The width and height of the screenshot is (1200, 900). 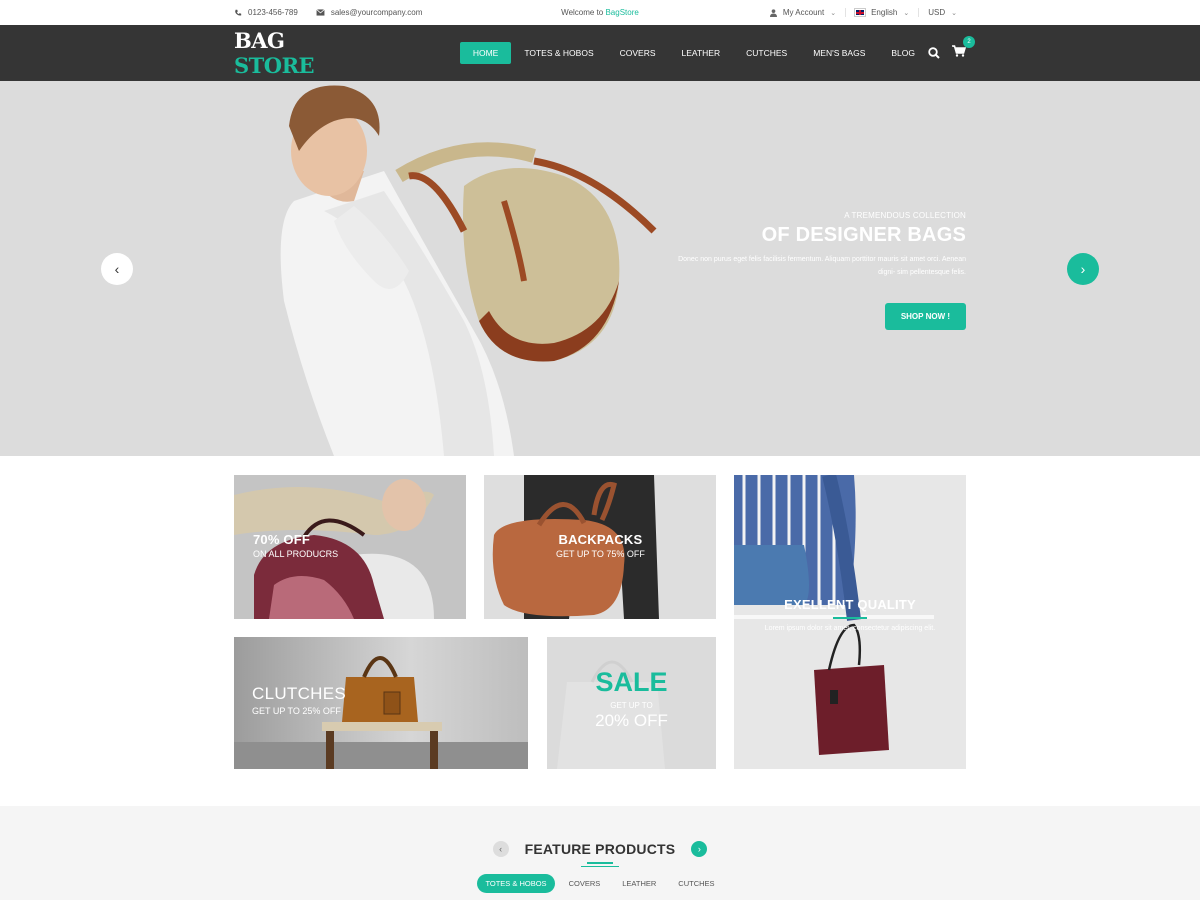 What do you see at coordinates (350, 547) in the screenshot?
I see `banner-70-off: 70% OFF ON ALL PRODUCRS` at bounding box center [350, 547].